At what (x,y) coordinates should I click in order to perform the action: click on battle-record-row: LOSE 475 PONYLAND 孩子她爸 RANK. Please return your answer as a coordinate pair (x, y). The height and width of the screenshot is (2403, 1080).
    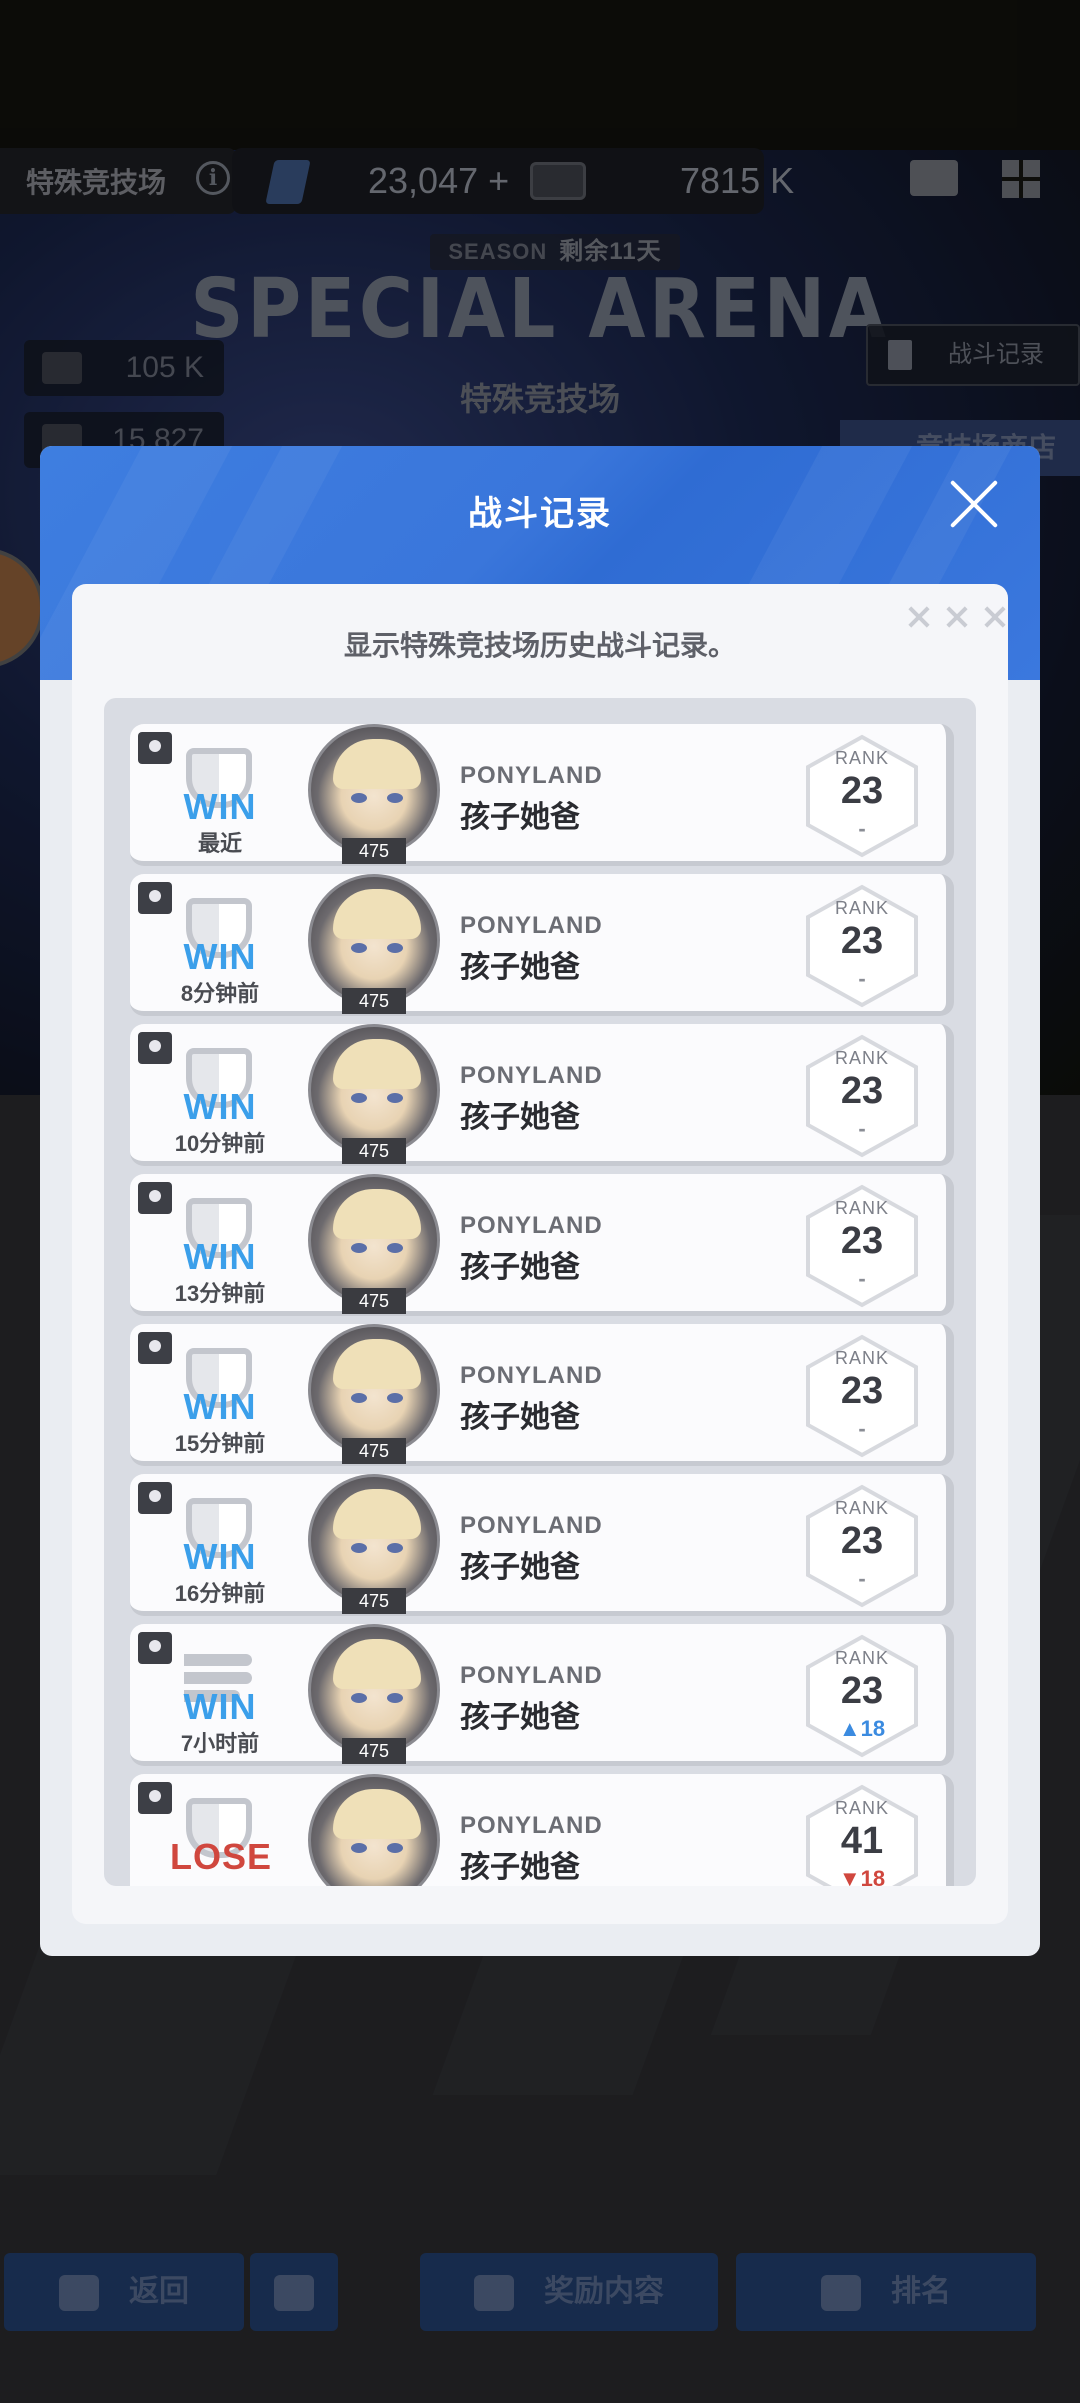
    Looking at the image, I should click on (542, 1830).